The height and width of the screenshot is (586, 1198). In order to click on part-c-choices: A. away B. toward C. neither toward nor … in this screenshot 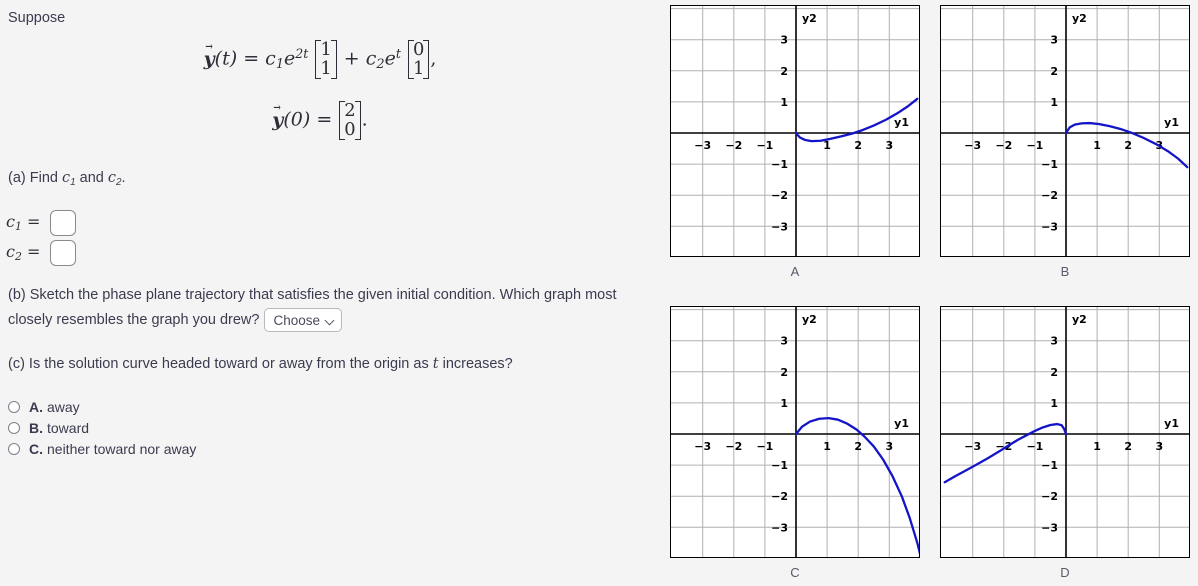, I will do `click(102, 427)`.